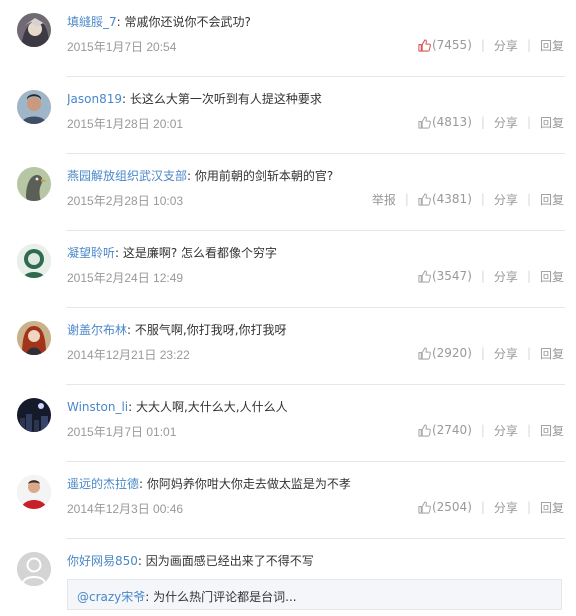 The height and width of the screenshot is (616, 576). Describe the element at coordinates (111, 597) in the screenshot. I see `reply-username: @crazy宋爷` at that location.